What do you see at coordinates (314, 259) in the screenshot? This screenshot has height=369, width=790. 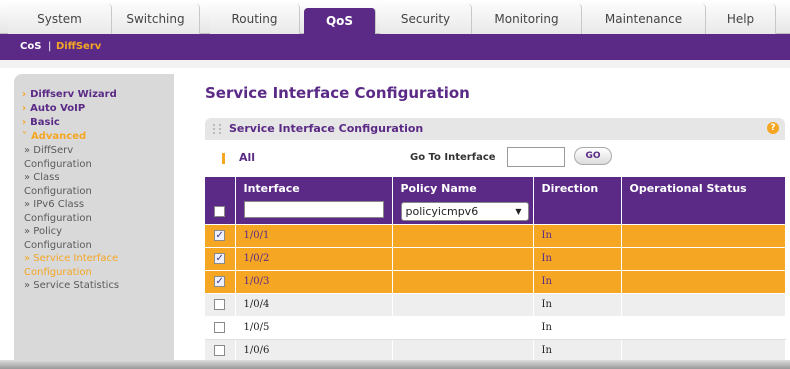 I see `interface-cell: 1/0/2` at bounding box center [314, 259].